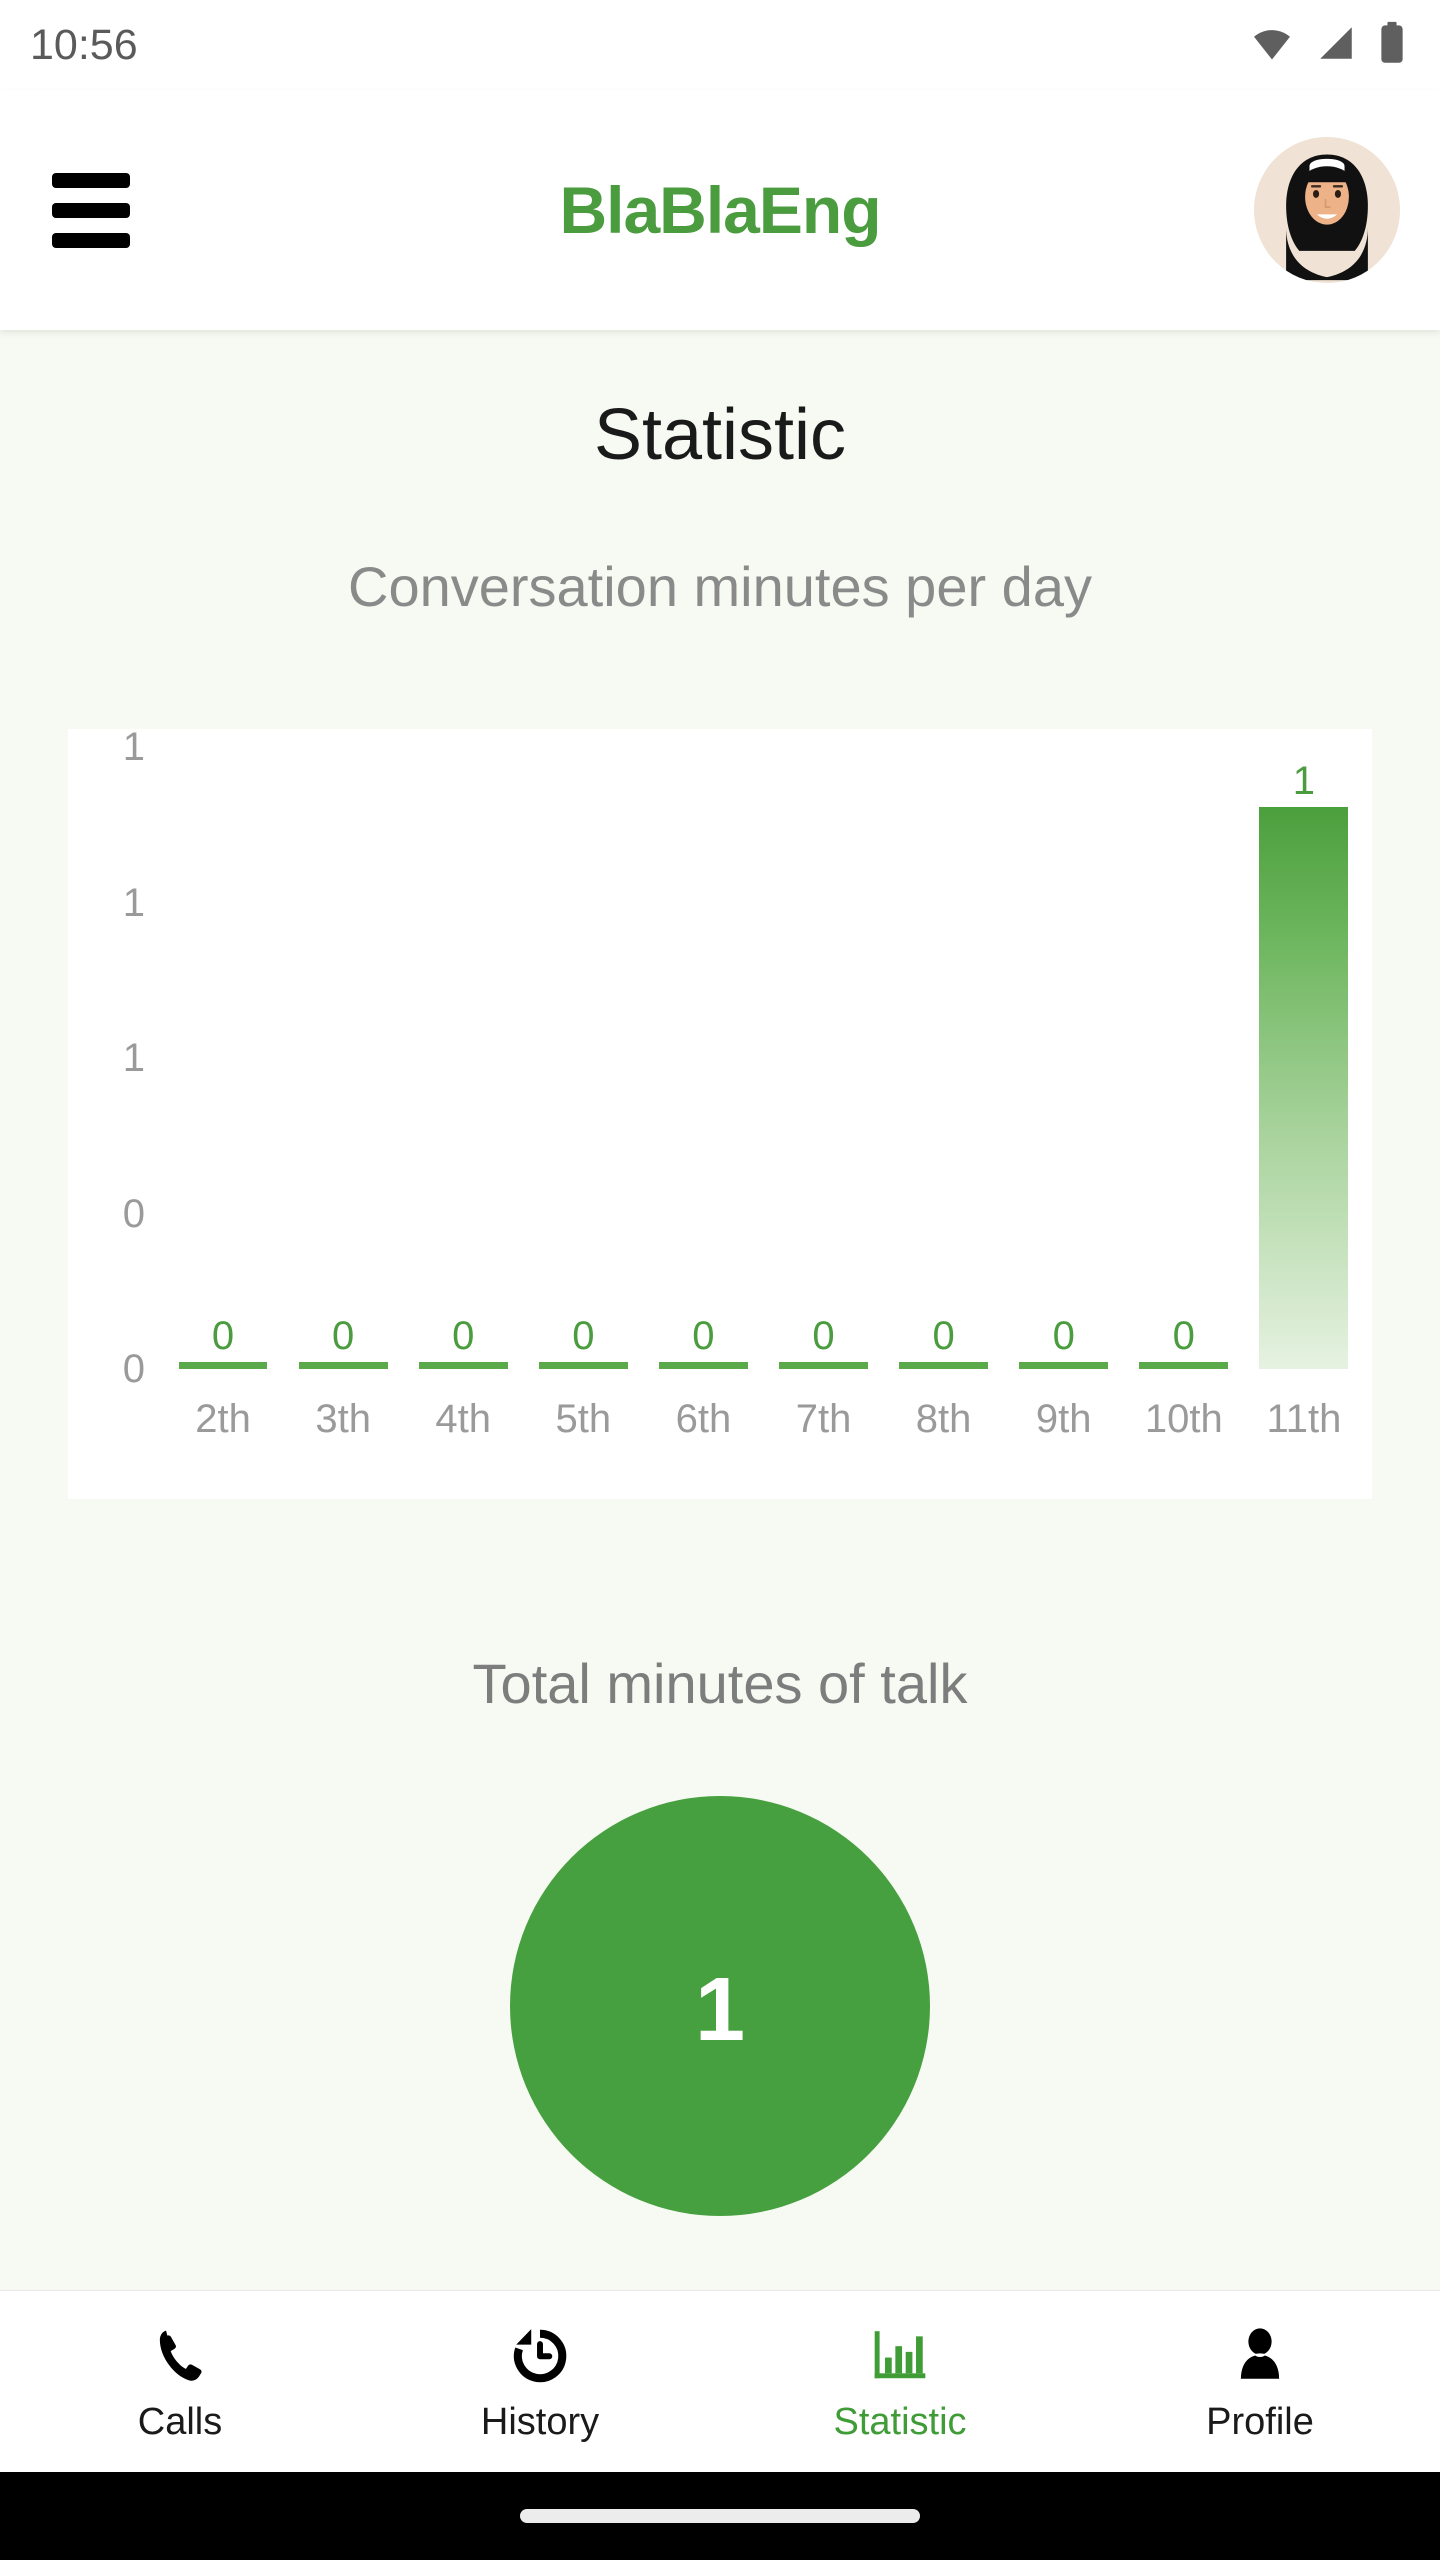 This screenshot has height=2560, width=1440. Describe the element at coordinates (1336, 45) in the screenshot. I see `cellular-signal-icon` at that location.